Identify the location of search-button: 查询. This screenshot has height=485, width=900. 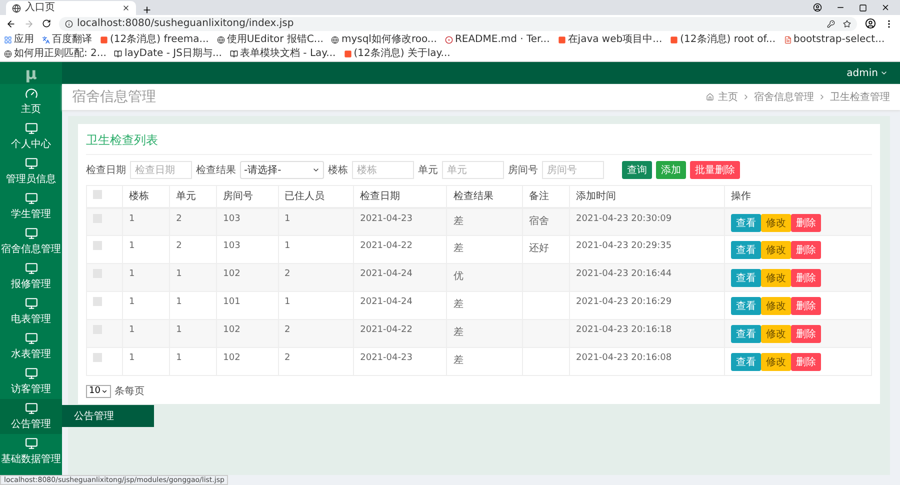
(637, 170).